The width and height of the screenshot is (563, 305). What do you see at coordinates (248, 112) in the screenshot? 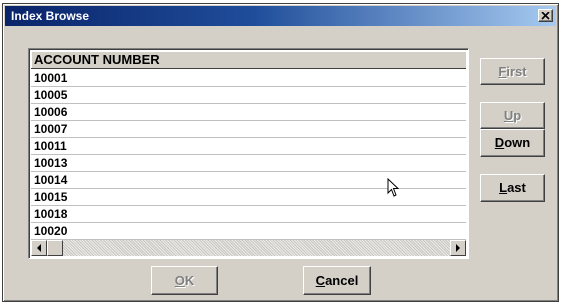
I see `list-item: 10006` at bounding box center [248, 112].